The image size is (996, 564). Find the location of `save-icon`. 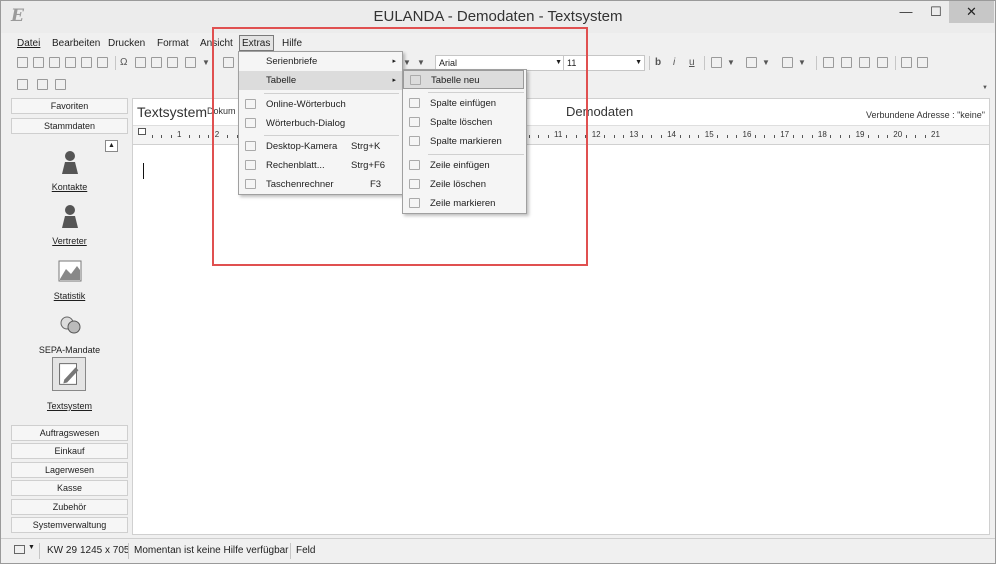

save-icon is located at coordinates (54, 62).